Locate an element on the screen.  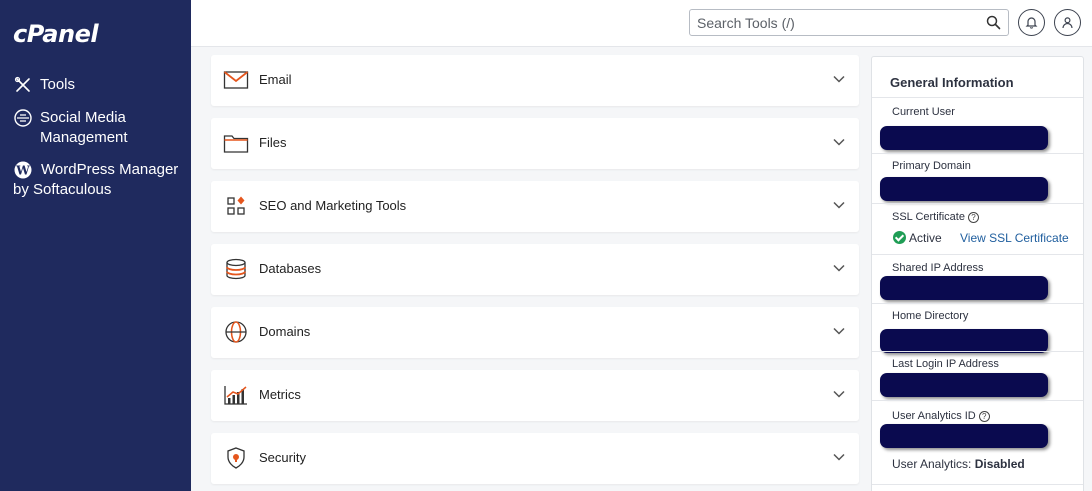
category-databases: Databases is located at coordinates (535, 269).